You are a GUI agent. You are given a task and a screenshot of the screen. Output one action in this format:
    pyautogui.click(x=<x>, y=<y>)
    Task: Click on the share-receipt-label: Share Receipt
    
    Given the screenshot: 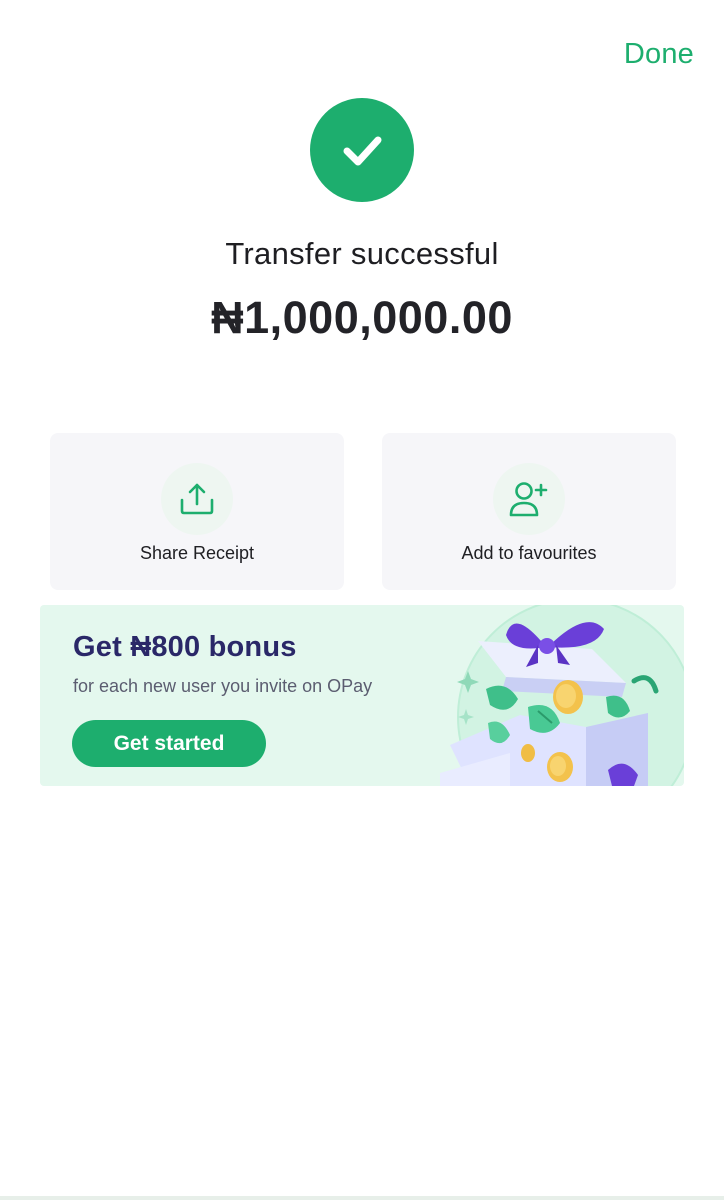 What is the action you would take?
    pyautogui.click(x=197, y=553)
    